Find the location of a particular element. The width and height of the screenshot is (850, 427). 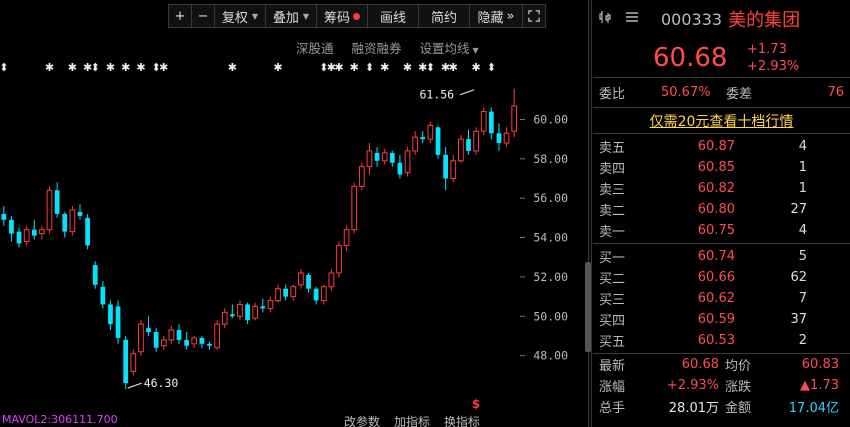

bid-label: 买二 is located at coordinates (612, 279).